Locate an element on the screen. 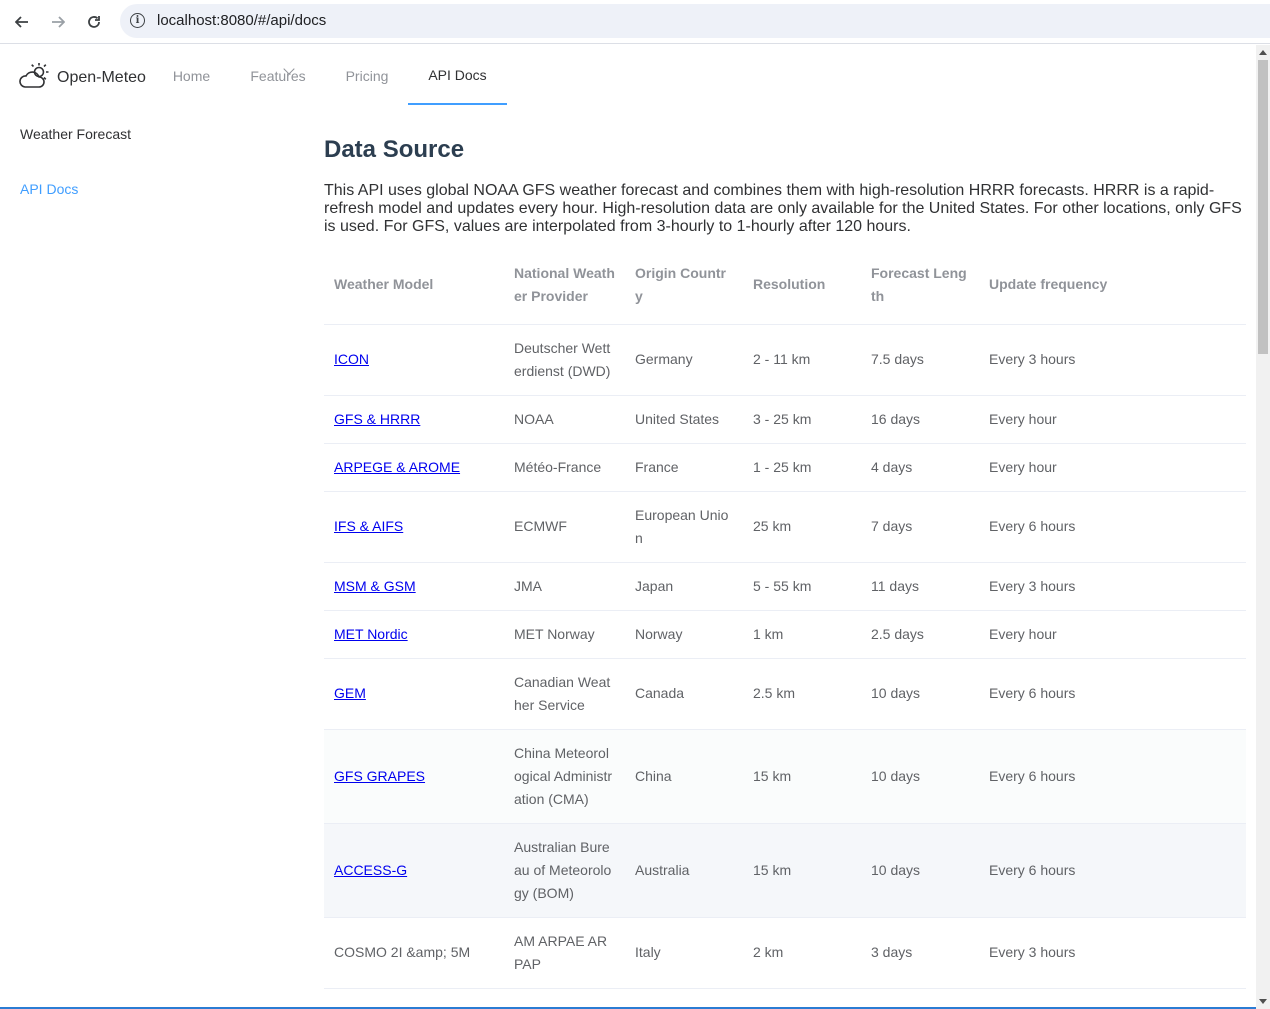 Image resolution: width=1270 pixels, height=1009 pixels. scroll-up-icon is located at coordinates (1263, 52).